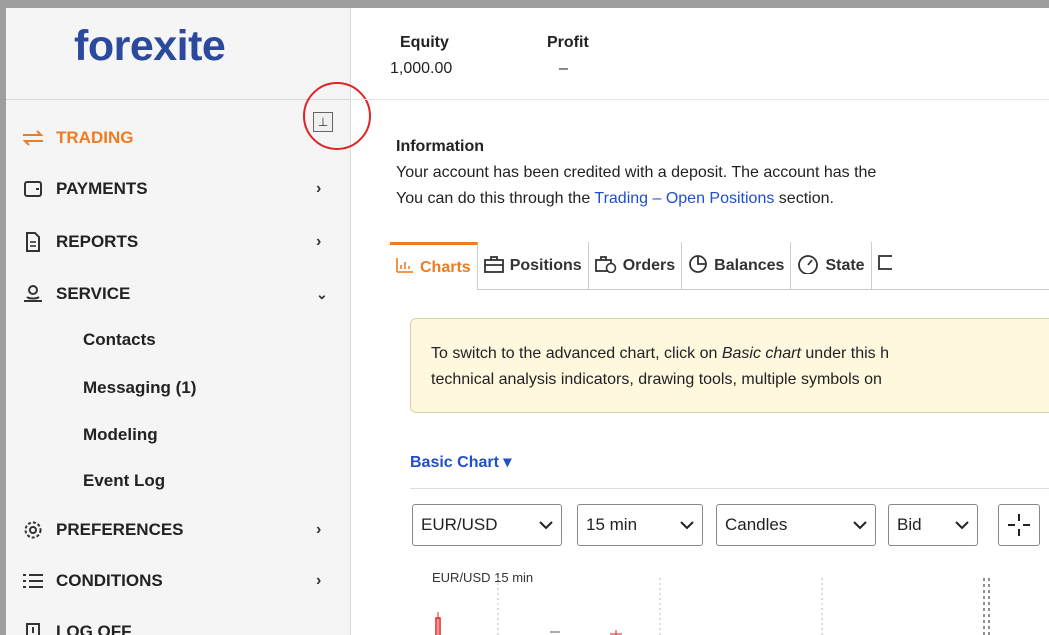 The width and height of the screenshot is (1049, 635). What do you see at coordinates (493, 266) in the screenshot?
I see `briefcase-icon` at bounding box center [493, 266].